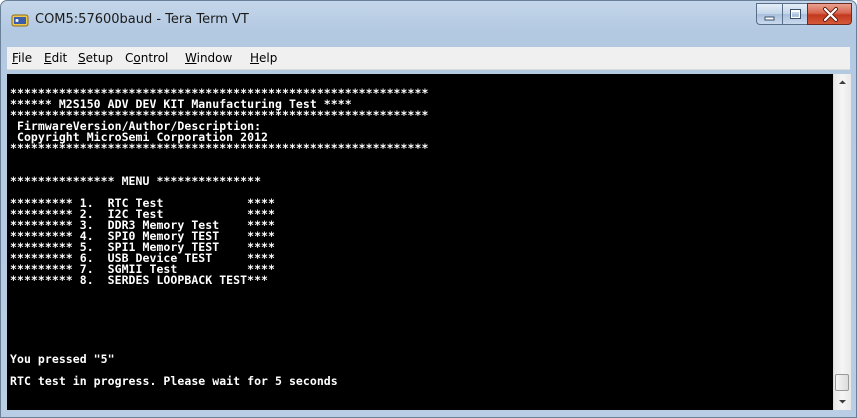  Describe the element at coordinates (842, 82) in the screenshot. I see `scroll-up-arrow-icon` at that location.